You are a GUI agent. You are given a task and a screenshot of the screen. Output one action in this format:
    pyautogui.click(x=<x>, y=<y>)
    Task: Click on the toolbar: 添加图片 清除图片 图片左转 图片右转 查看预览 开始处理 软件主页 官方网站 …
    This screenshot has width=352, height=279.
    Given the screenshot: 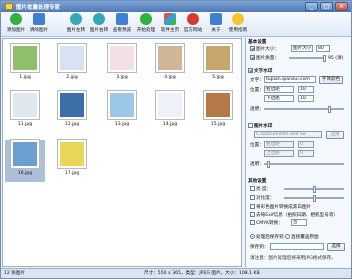 What is the action you would take?
    pyautogui.click(x=176, y=24)
    